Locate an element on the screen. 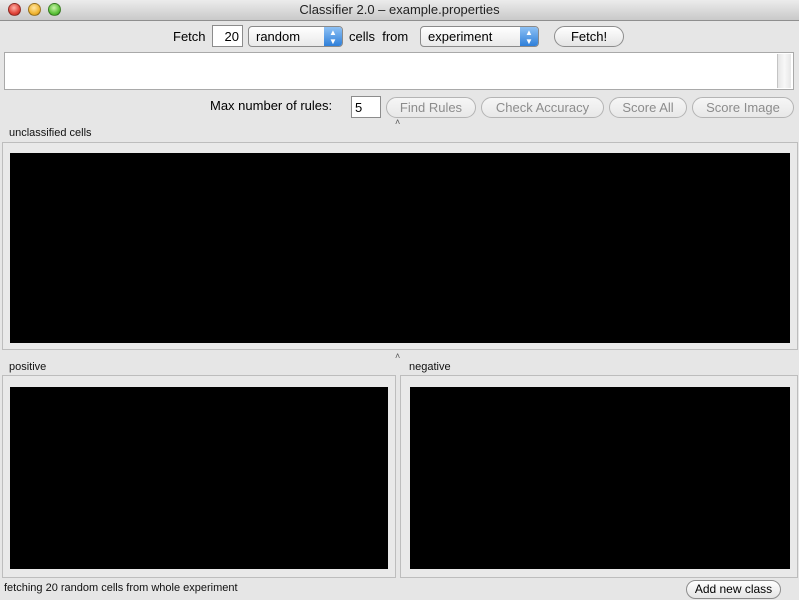  negative-cells-bin is located at coordinates (600, 478).